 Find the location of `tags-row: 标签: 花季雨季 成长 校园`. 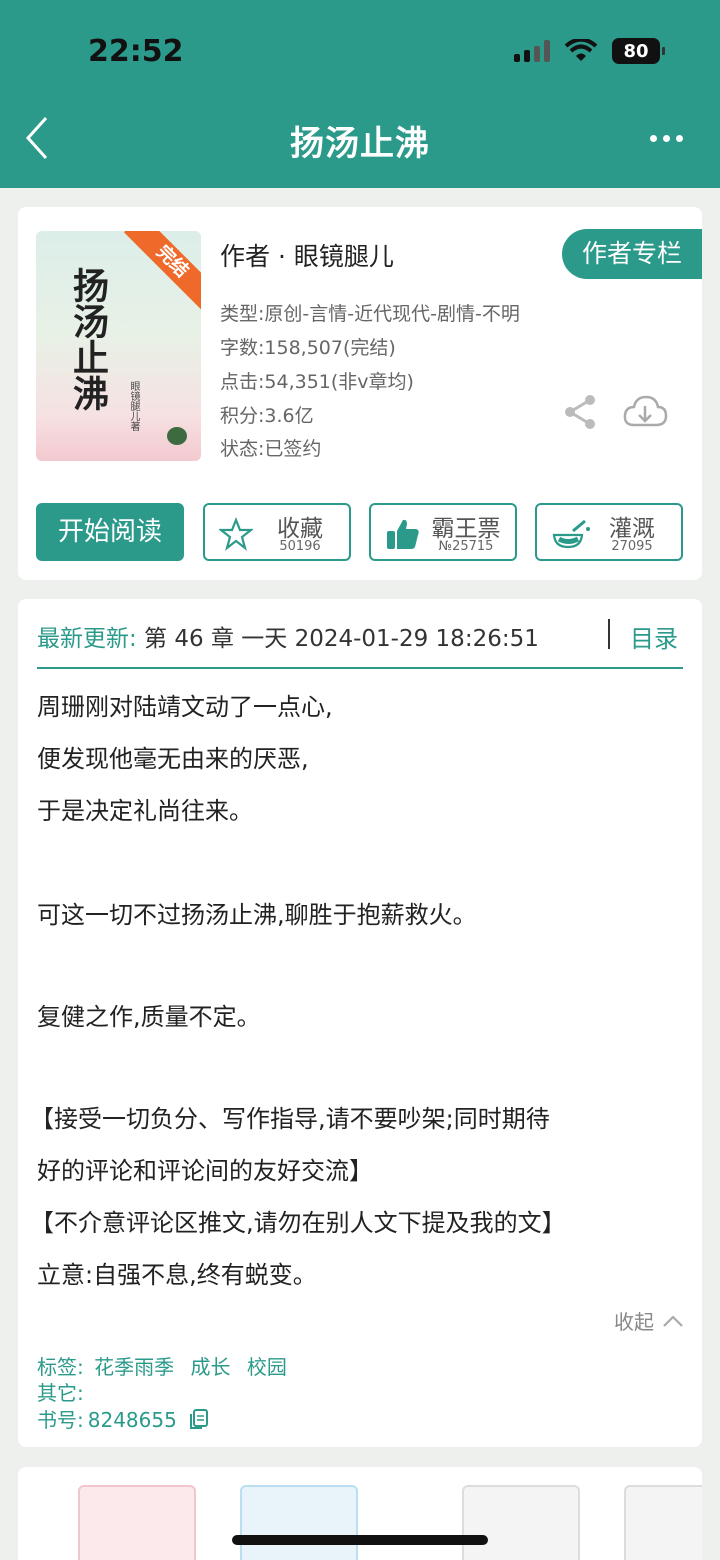

tags-row: 标签: 花季雨季 成长 校园 is located at coordinates (167, 1365).